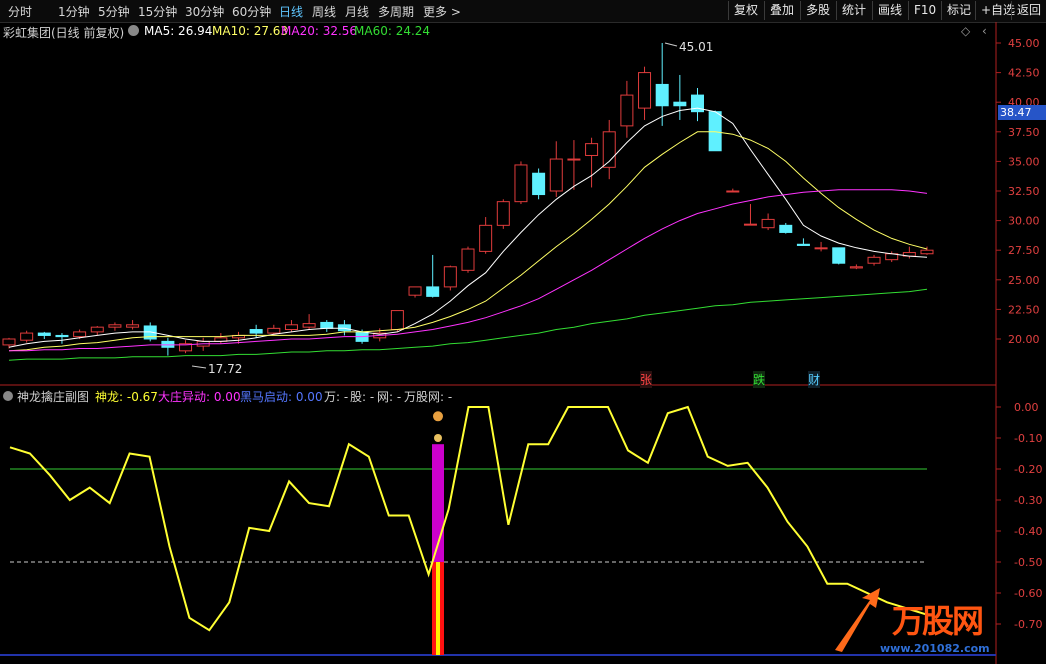  What do you see at coordinates (671, 44) in the screenshot?
I see `high-pointer-line` at bounding box center [671, 44].